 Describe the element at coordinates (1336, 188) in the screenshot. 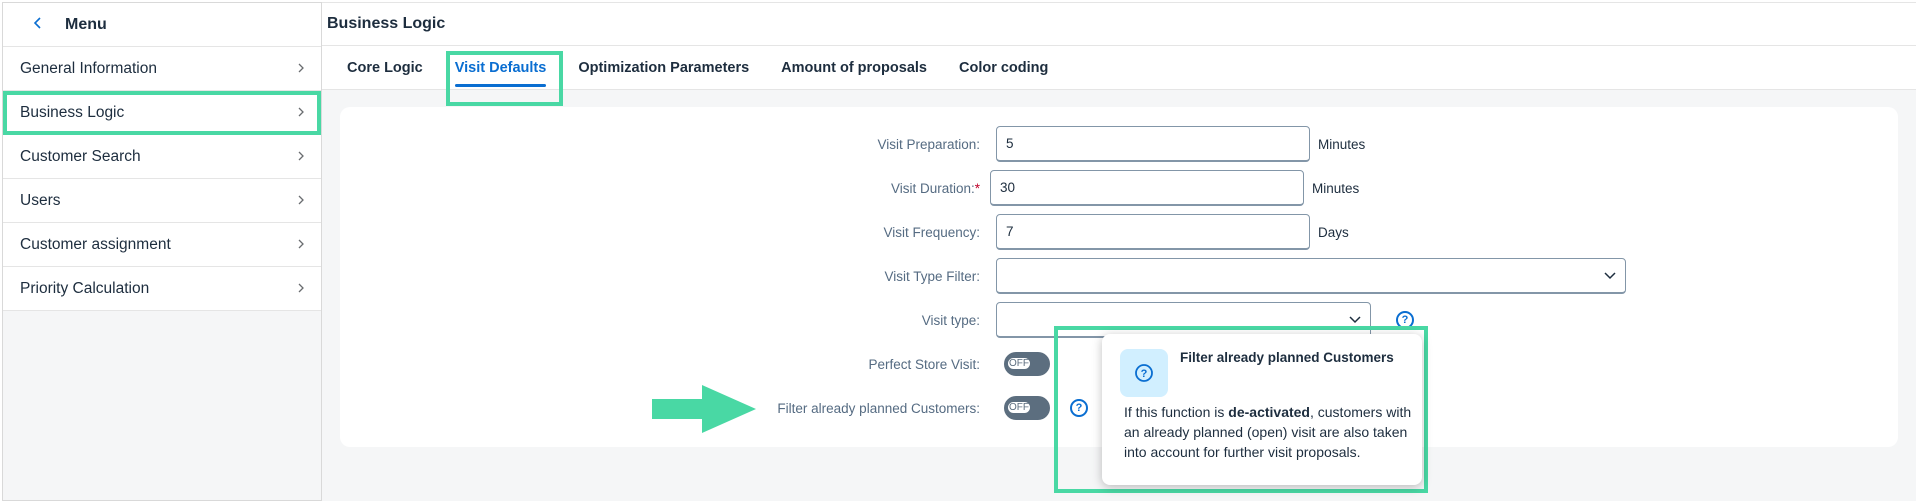

I see `visit-duration-unit: Minutes` at that location.